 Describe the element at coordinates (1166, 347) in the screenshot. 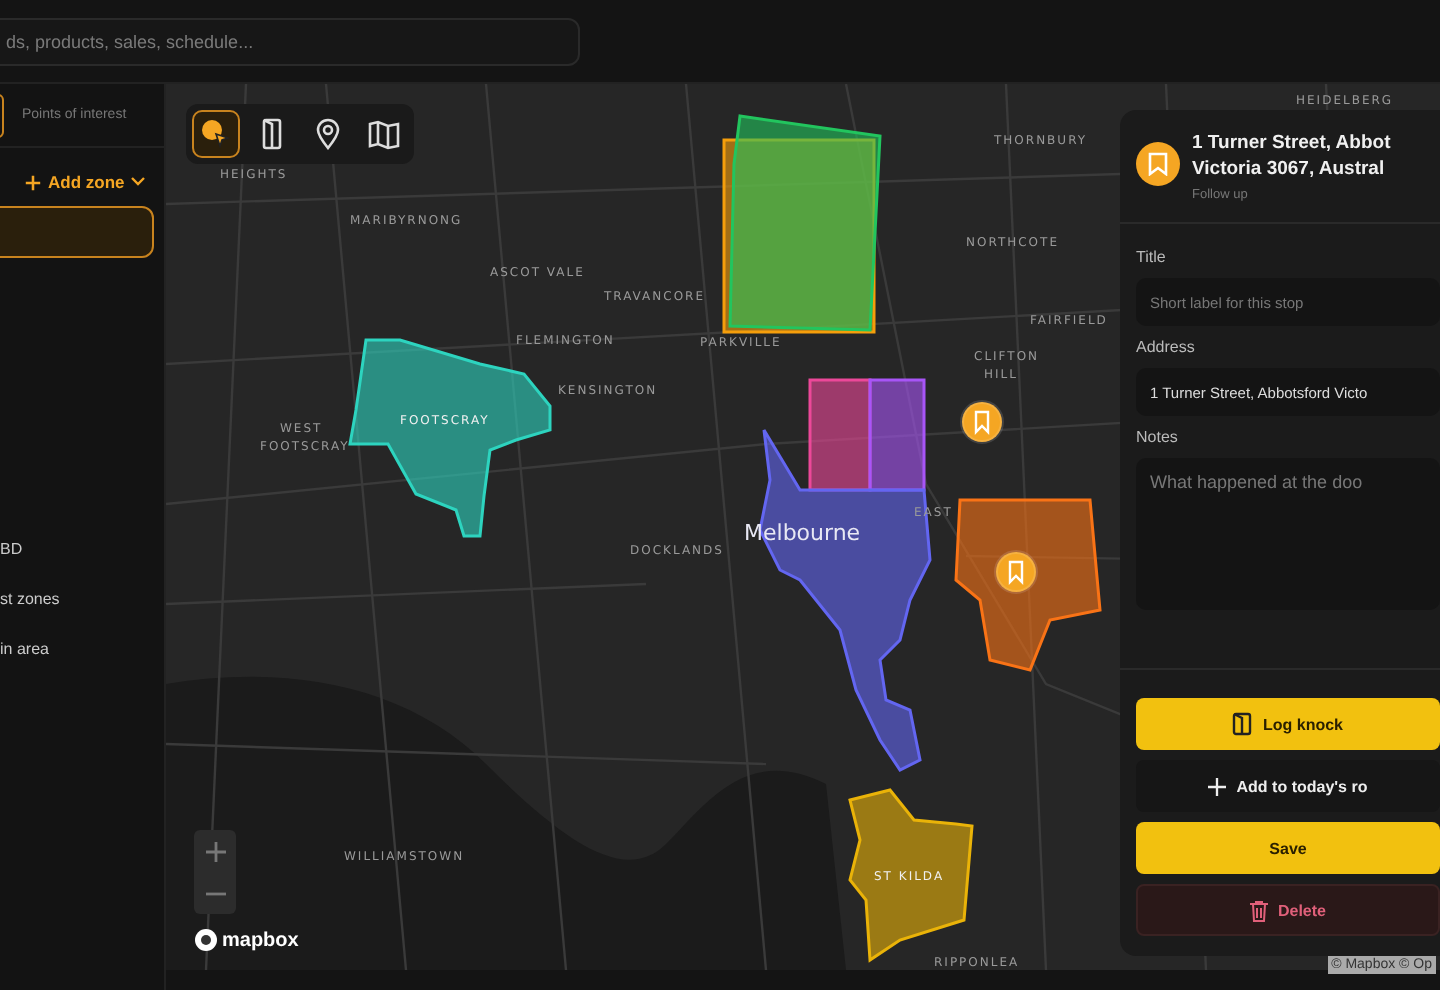

I see `field-label: Address` at that location.